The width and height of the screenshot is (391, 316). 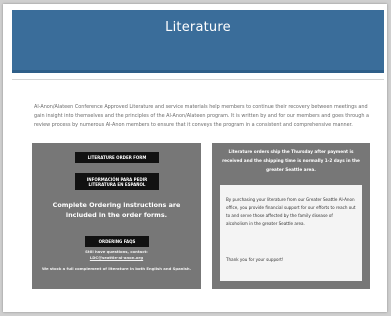 What do you see at coordinates (117, 241) in the screenshot?
I see `ordering-faqs-button: ORDERING FAQS` at bounding box center [117, 241].